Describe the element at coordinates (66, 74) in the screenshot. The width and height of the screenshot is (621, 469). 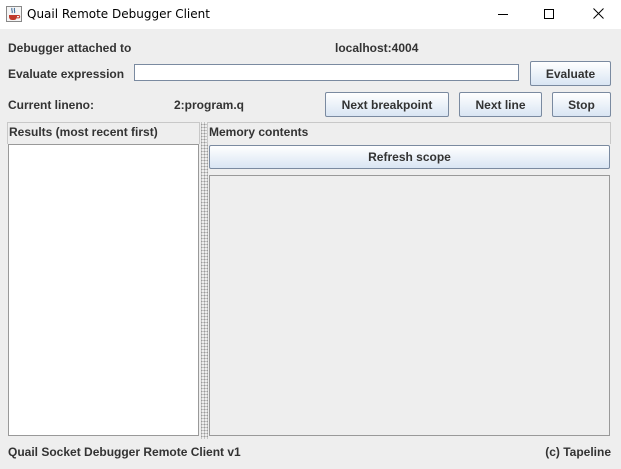
I see `evaluate-expression-label: Evaluate expression` at that location.